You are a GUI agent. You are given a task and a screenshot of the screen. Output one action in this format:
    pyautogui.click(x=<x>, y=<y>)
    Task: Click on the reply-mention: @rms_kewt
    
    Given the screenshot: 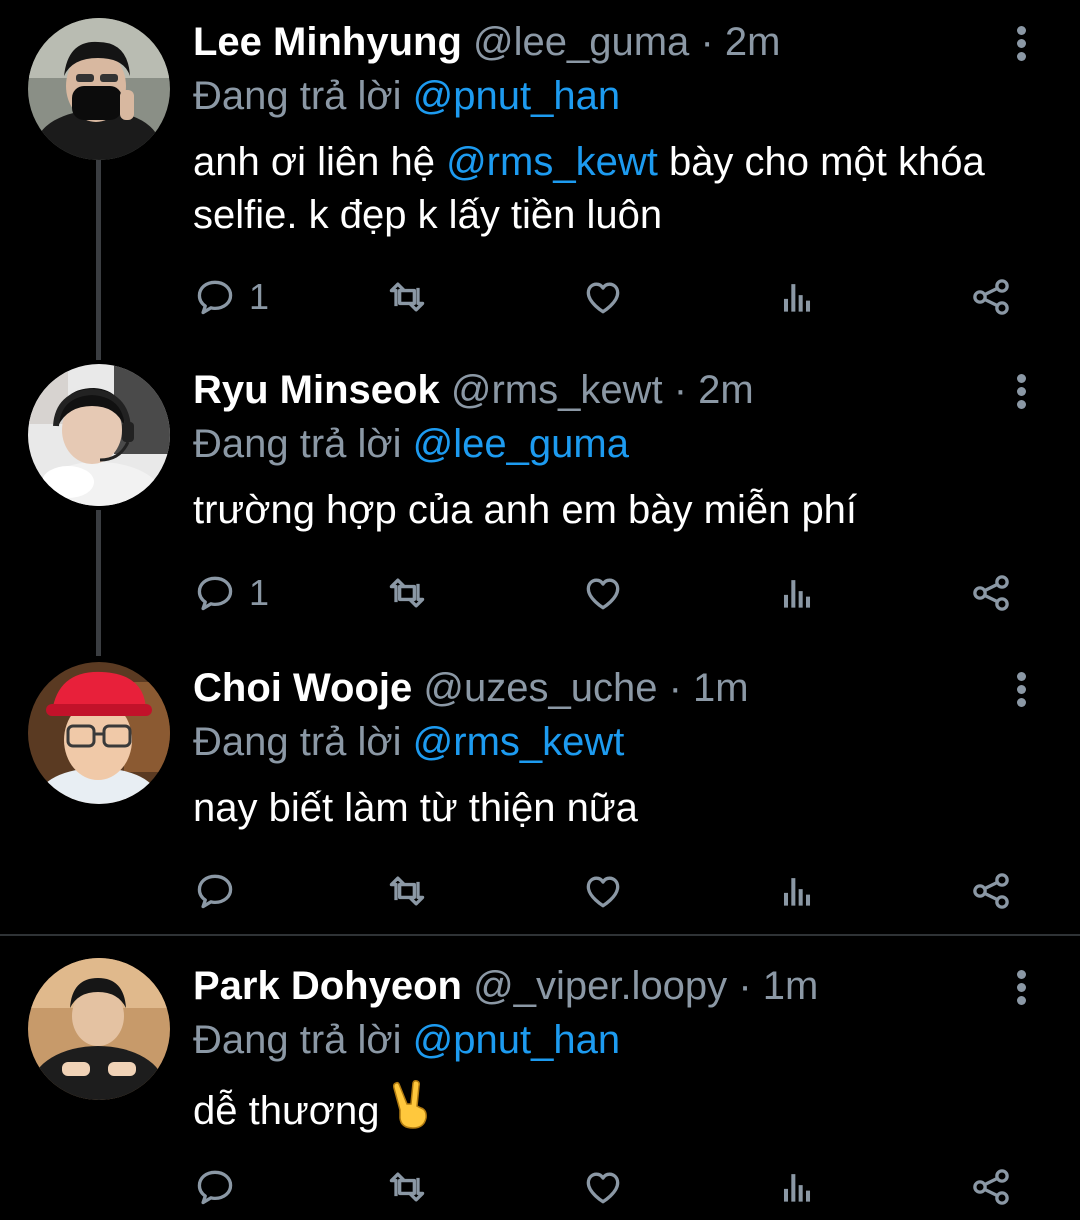 What is the action you would take?
    pyautogui.click(x=519, y=742)
    